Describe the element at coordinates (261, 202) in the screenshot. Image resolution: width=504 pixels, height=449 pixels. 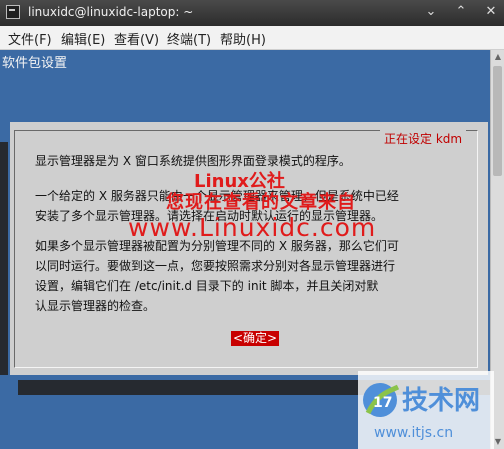
I see `watermark-line2: 您现在查看的文章来自` at that location.